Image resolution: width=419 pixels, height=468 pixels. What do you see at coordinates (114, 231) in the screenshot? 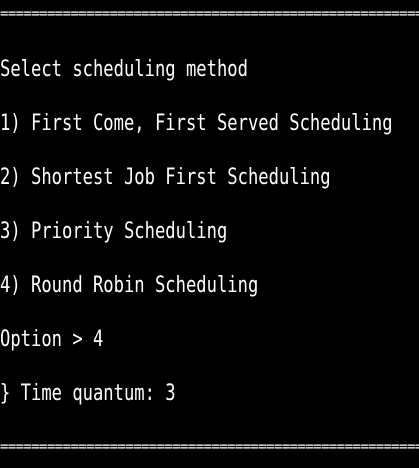
I see `menu-option-priority: 3) Priority Scheduling` at bounding box center [114, 231].